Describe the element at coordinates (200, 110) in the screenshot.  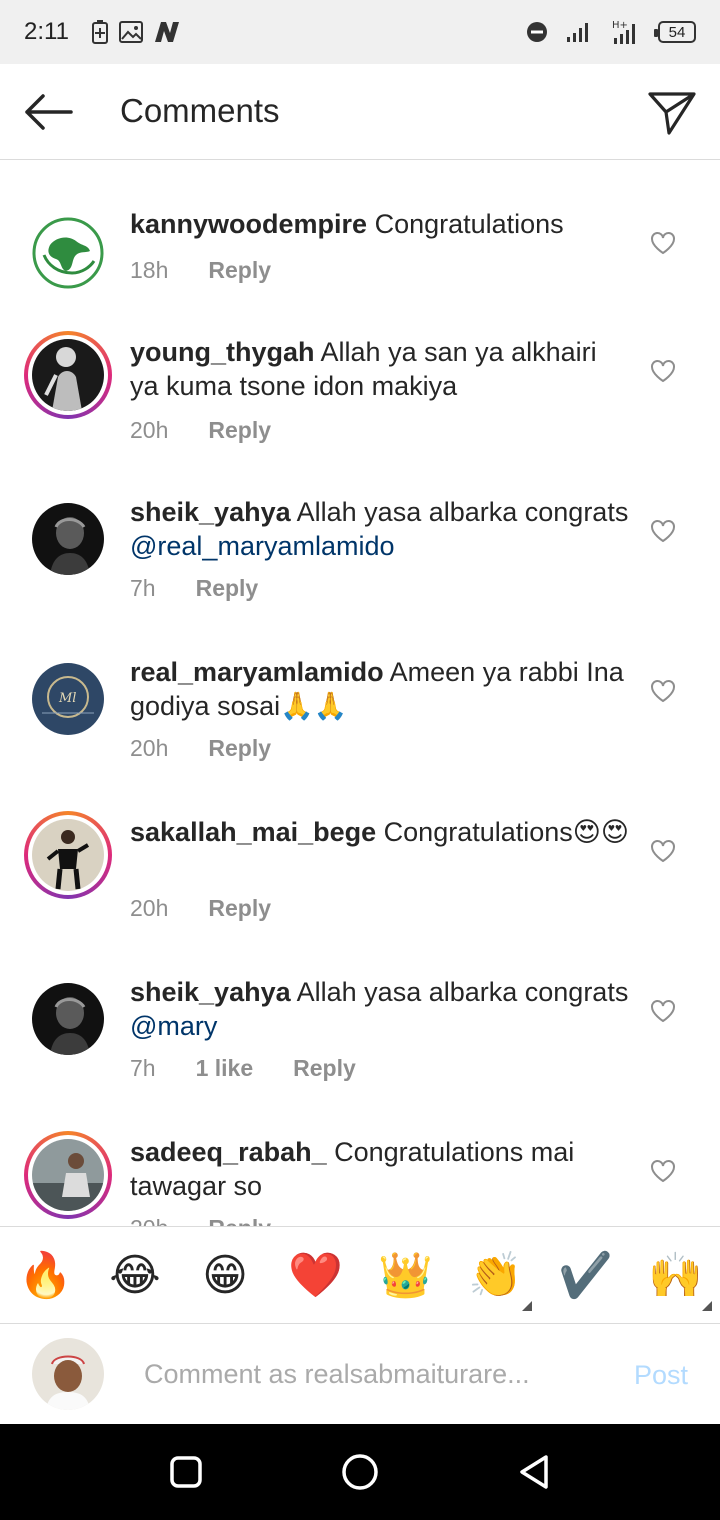
I see `page-title: Comments` at that location.